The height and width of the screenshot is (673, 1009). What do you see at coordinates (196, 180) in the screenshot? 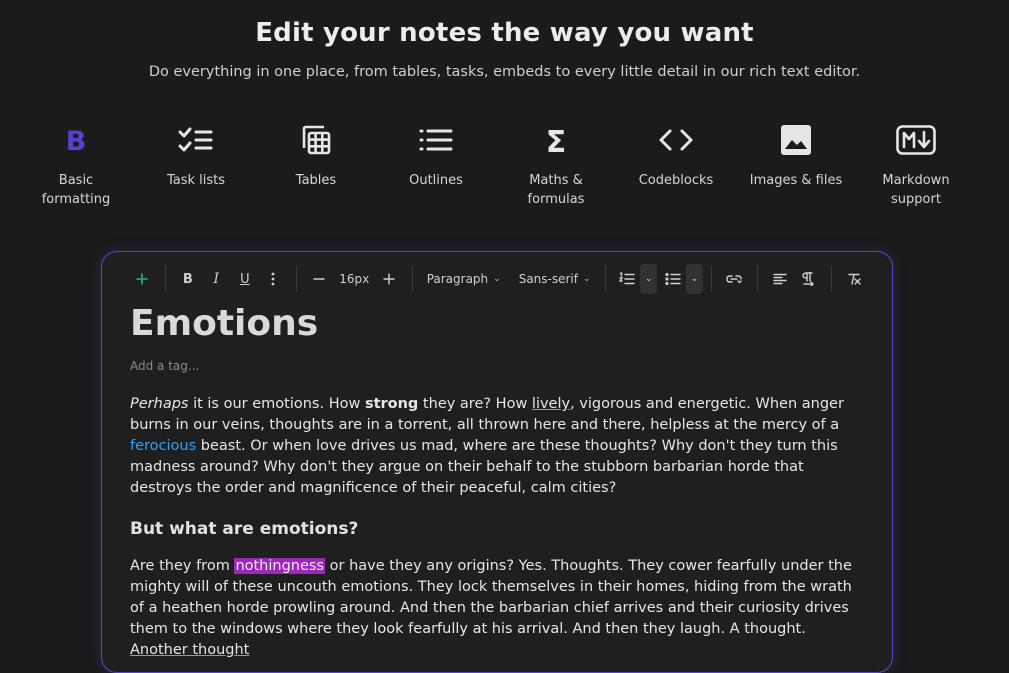
I see `feature-label: Task lists` at bounding box center [196, 180].